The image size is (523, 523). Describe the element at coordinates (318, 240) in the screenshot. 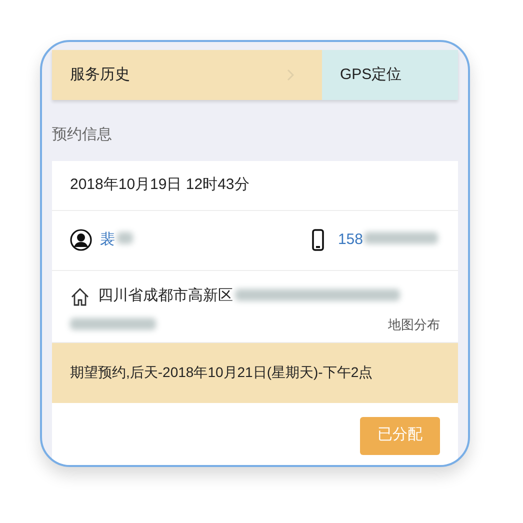

I see `mobile-phone-icon` at that location.